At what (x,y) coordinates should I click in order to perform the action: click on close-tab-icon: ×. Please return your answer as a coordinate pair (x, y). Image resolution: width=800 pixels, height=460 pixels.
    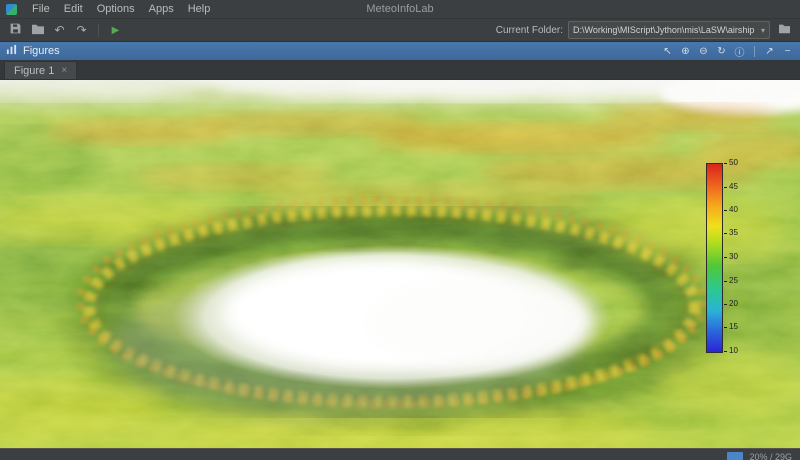
    Looking at the image, I should click on (64, 70).